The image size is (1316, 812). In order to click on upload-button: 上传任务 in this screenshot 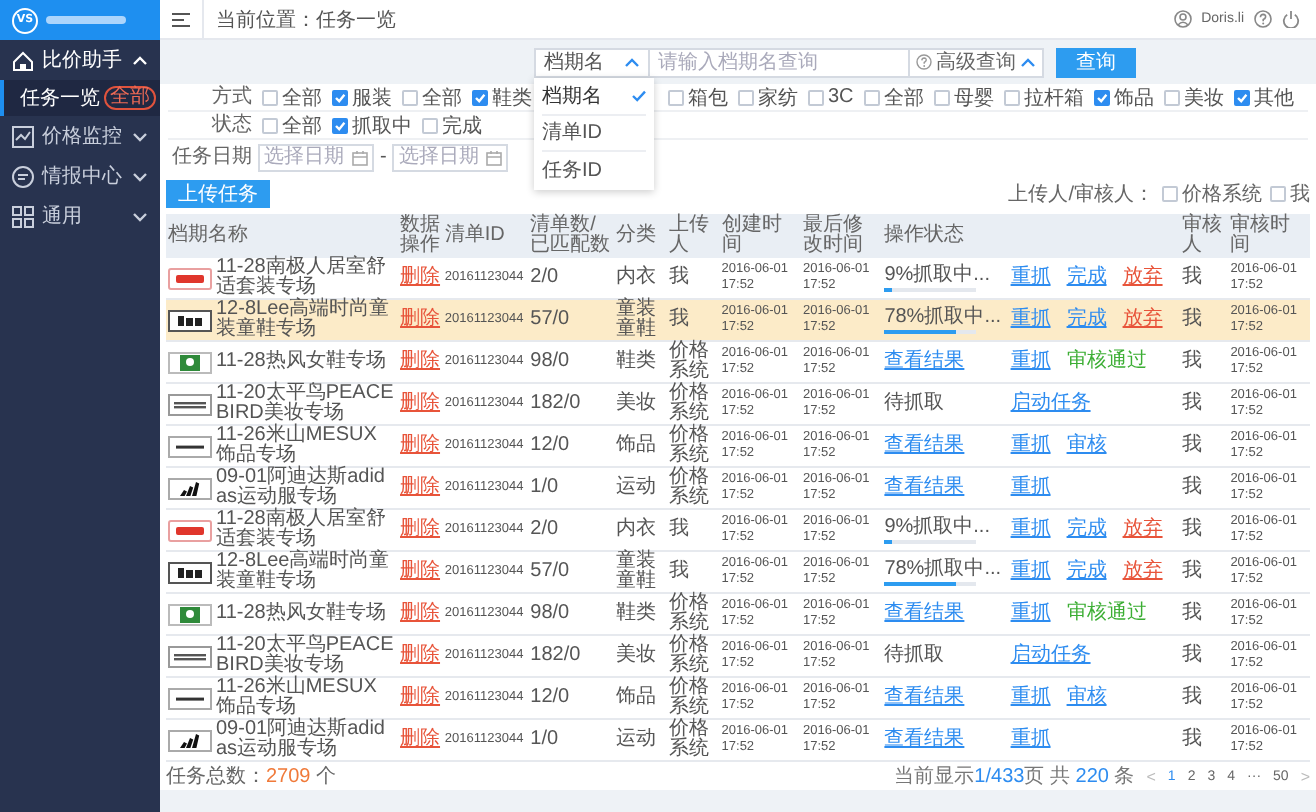, I will do `click(218, 194)`.